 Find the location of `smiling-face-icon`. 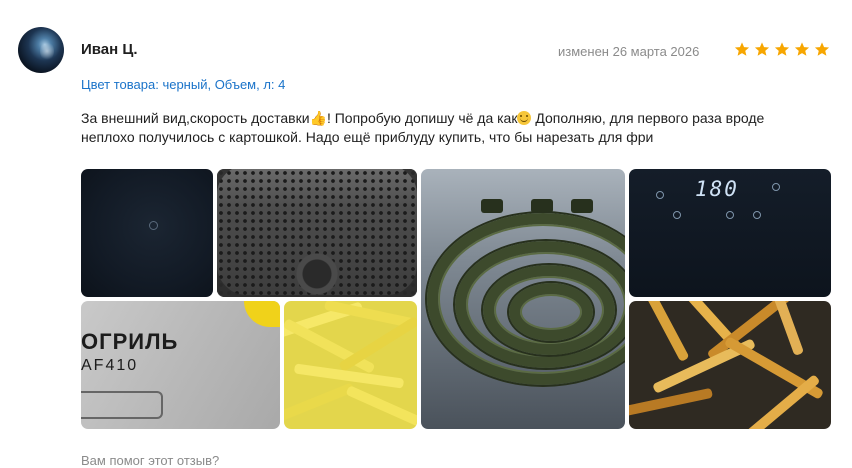

smiling-face-icon is located at coordinates (524, 118).